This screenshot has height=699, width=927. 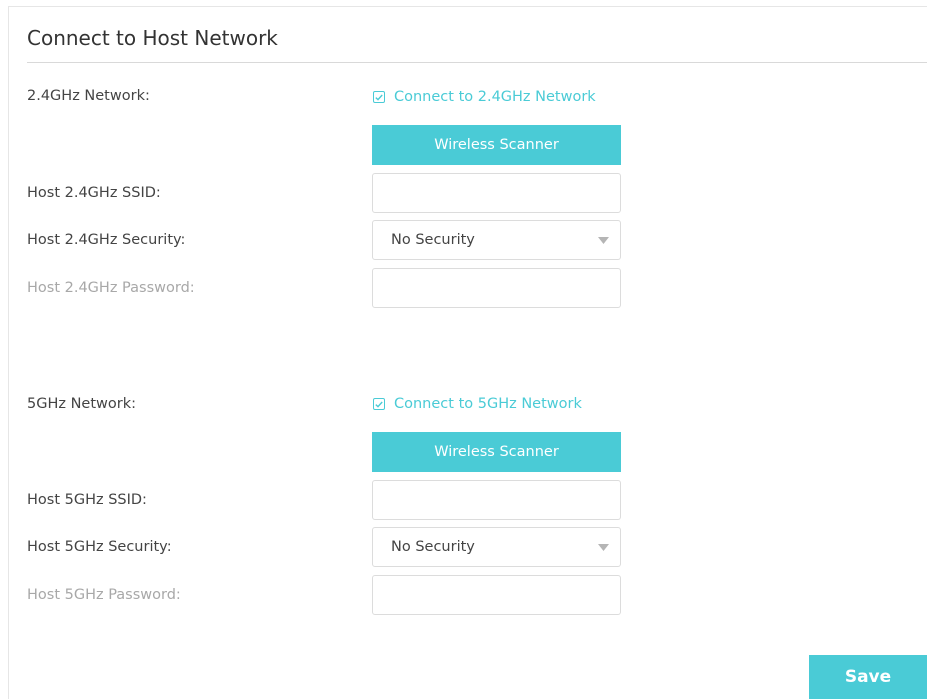 I want to click on wireless-scanner-24-button: Wireless Scanner, so click(x=496, y=145).